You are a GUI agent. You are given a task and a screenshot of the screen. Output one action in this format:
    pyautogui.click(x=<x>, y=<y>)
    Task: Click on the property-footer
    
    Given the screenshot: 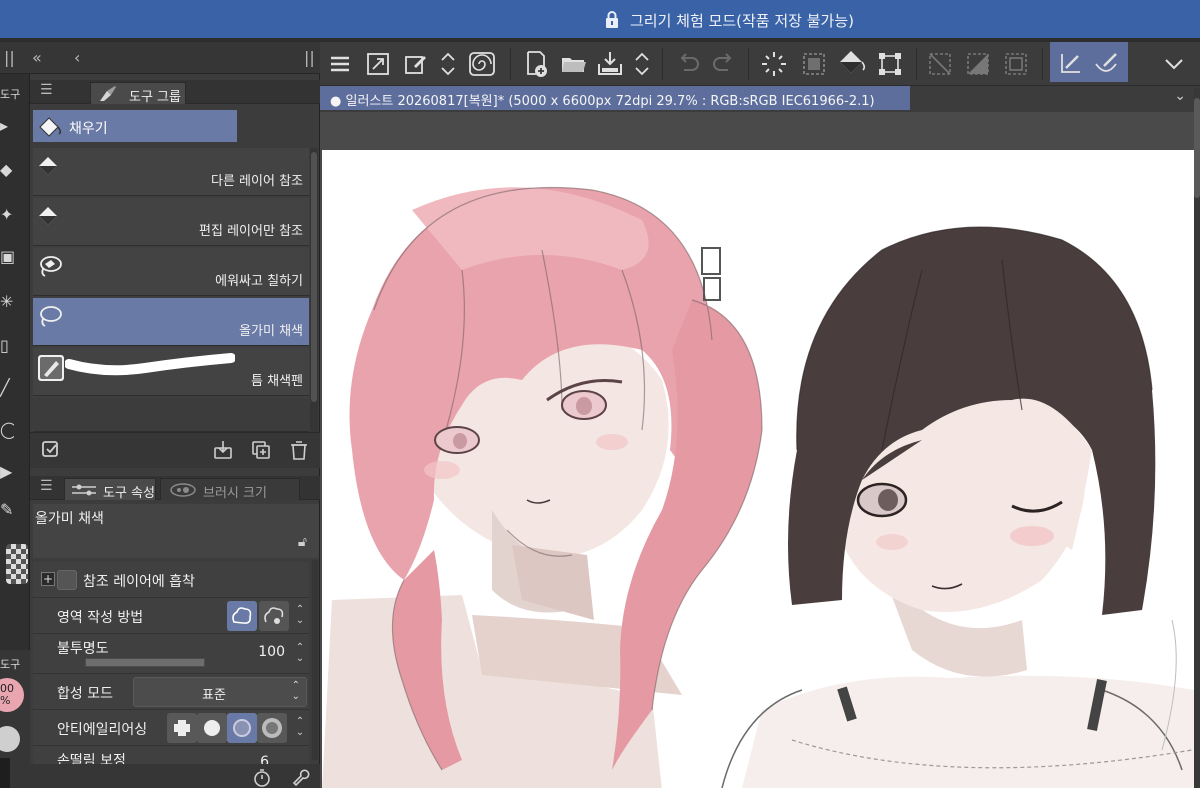 What is the action you would take?
    pyautogui.click(x=175, y=776)
    